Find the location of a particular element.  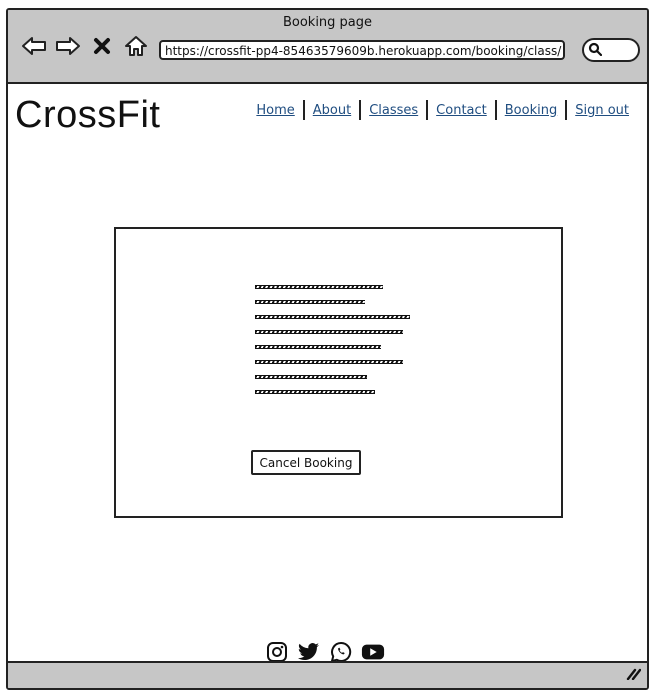

home-icon is located at coordinates (136, 46).